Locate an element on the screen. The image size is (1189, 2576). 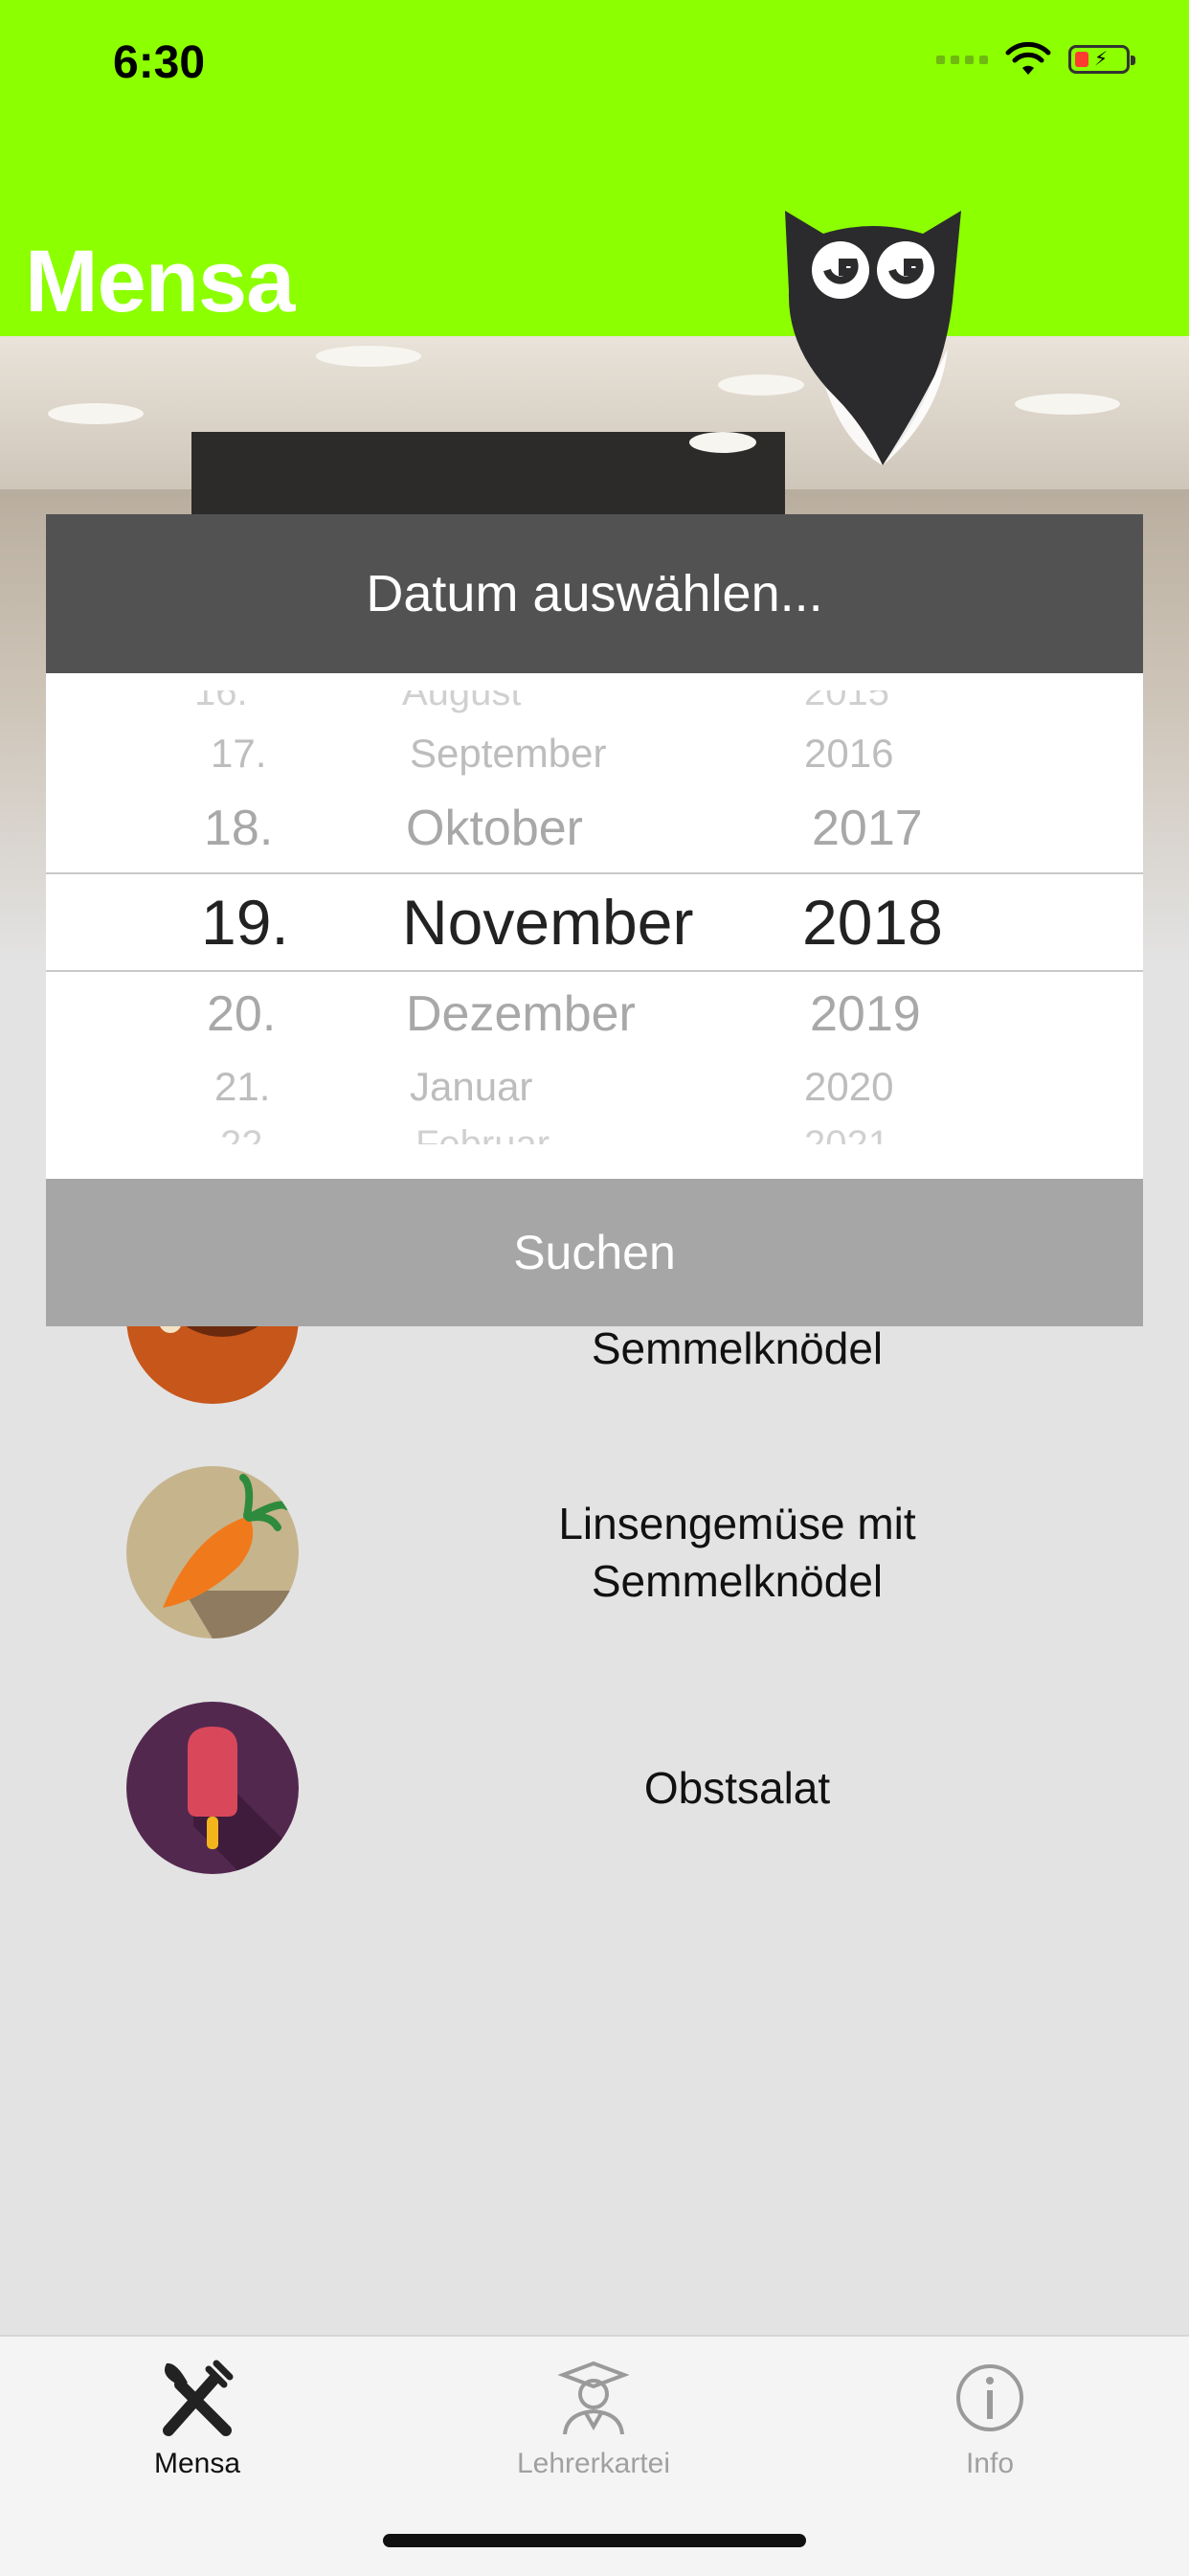
home-indicator is located at coordinates (594, 2540).